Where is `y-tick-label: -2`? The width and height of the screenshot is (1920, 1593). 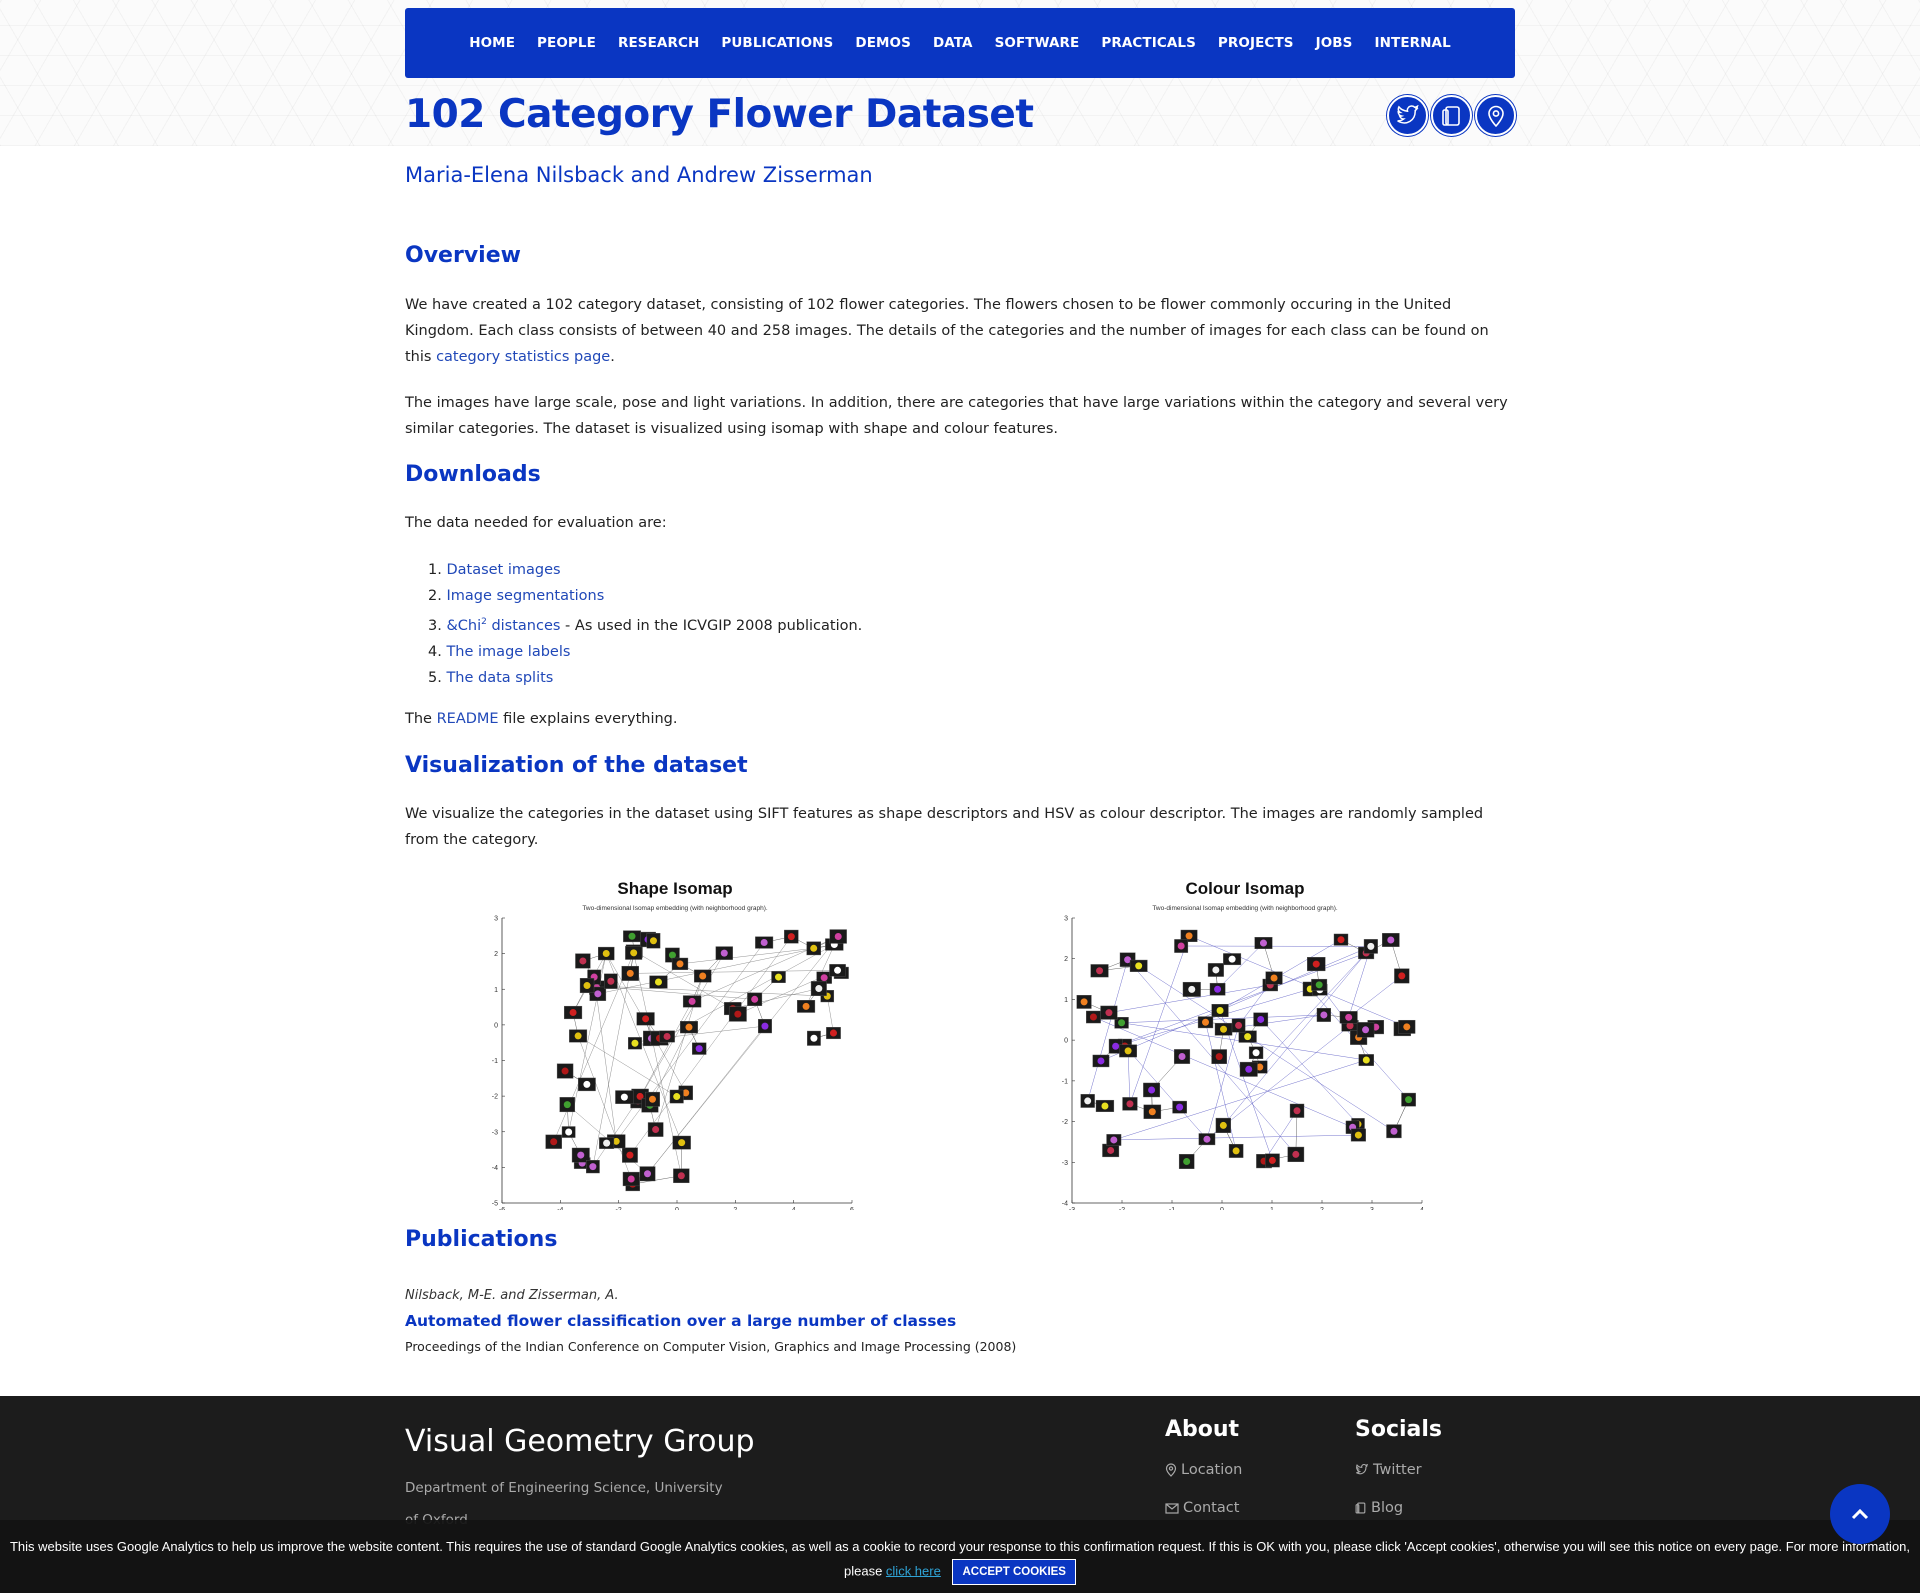 y-tick-label: -2 is located at coordinates (495, 1097).